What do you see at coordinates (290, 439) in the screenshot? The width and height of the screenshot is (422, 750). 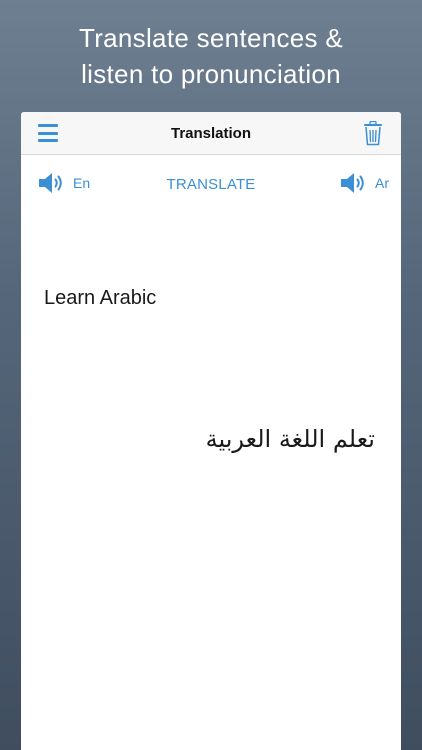 I see `translated-text: تعلم اللغة العربية` at bounding box center [290, 439].